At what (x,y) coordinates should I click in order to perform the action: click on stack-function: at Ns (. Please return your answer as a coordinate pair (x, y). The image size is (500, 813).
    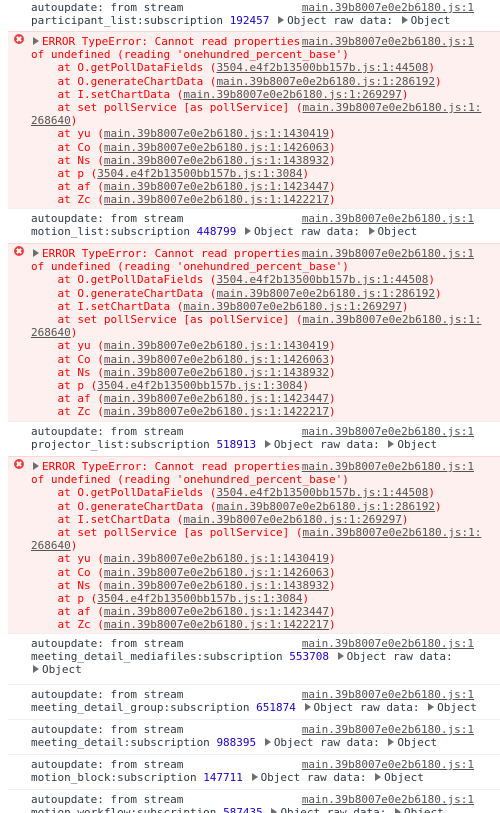
    Looking at the image, I should click on (67, 585).